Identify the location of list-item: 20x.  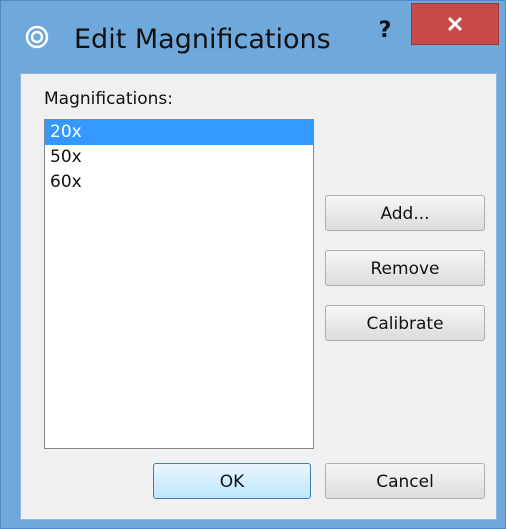
(179, 132).